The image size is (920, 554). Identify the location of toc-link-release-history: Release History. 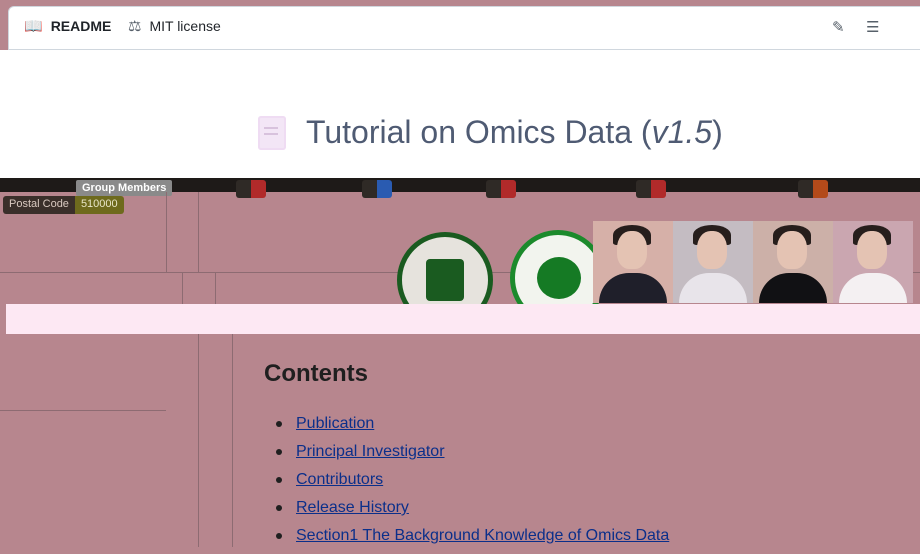
(352, 507).